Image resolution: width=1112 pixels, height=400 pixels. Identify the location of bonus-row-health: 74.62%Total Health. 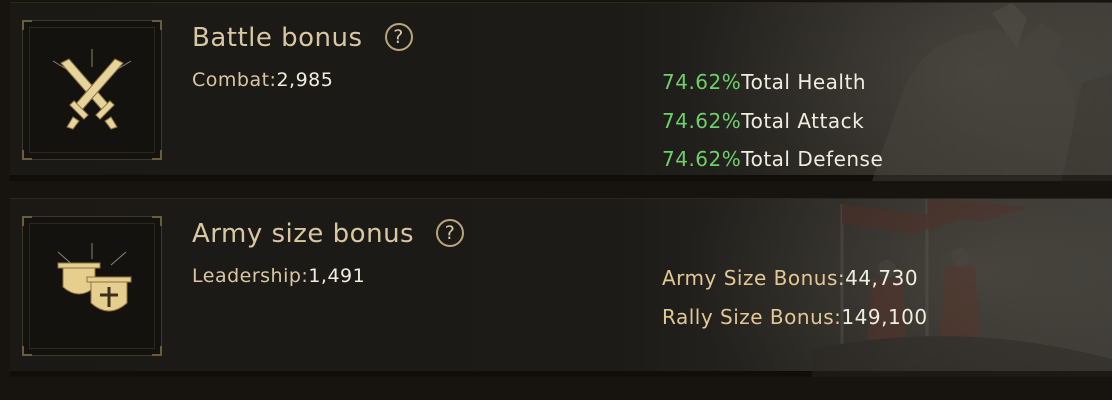
(772, 86).